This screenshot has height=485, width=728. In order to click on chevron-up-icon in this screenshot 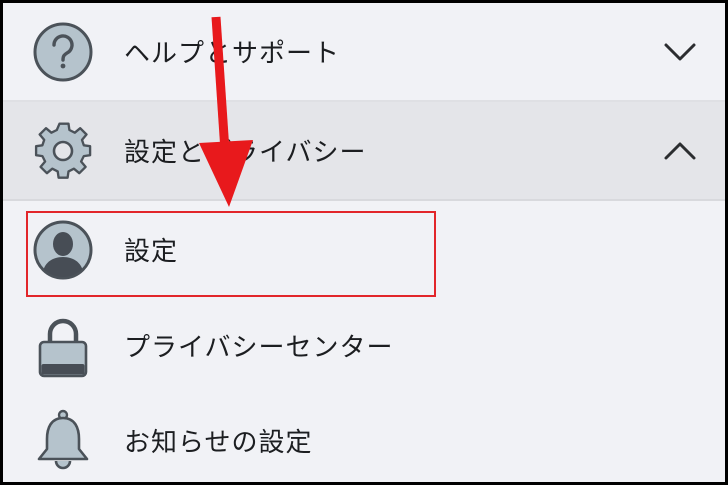, I will do `click(680, 151)`.